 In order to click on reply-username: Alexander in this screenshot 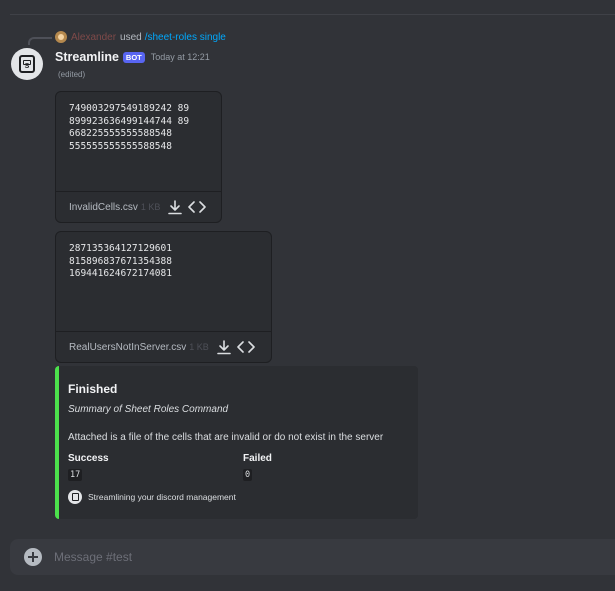, I will do `click(93, 37)`.